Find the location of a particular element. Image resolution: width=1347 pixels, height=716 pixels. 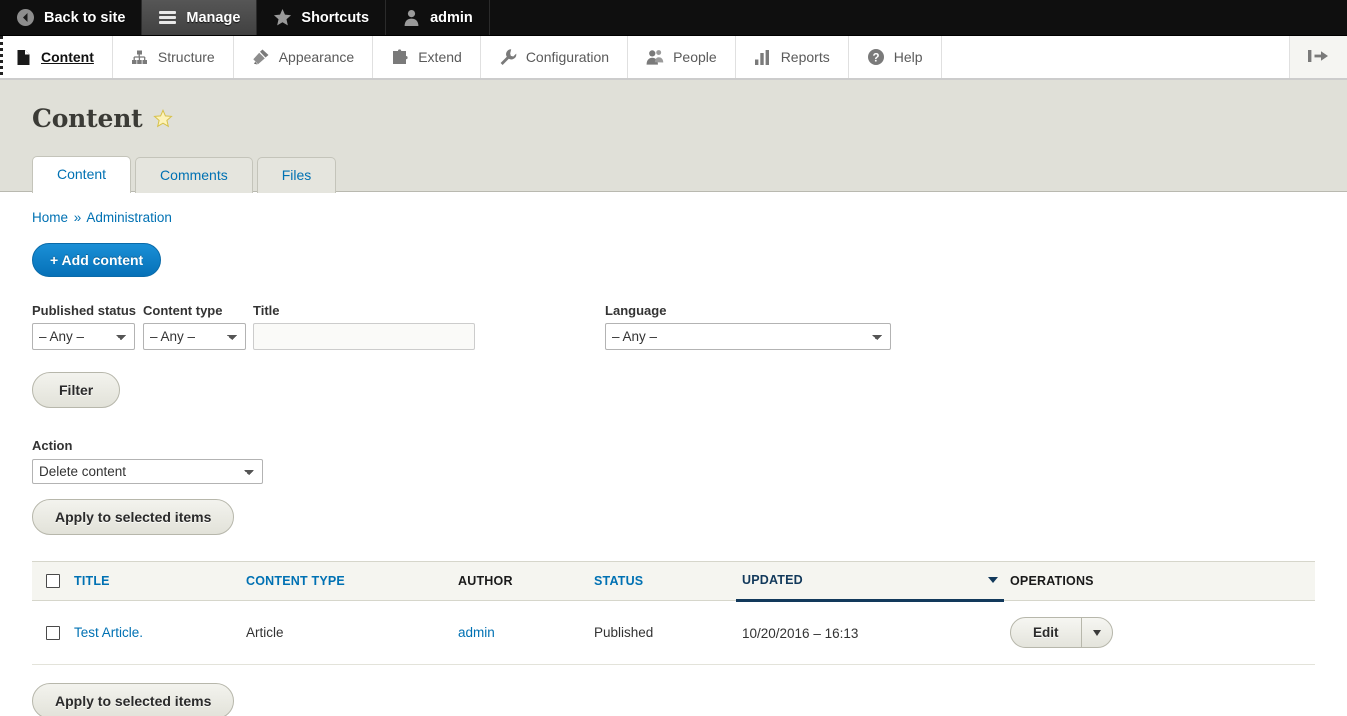

toolbar-orientation-toggle is located at coordinates (1318, 57).